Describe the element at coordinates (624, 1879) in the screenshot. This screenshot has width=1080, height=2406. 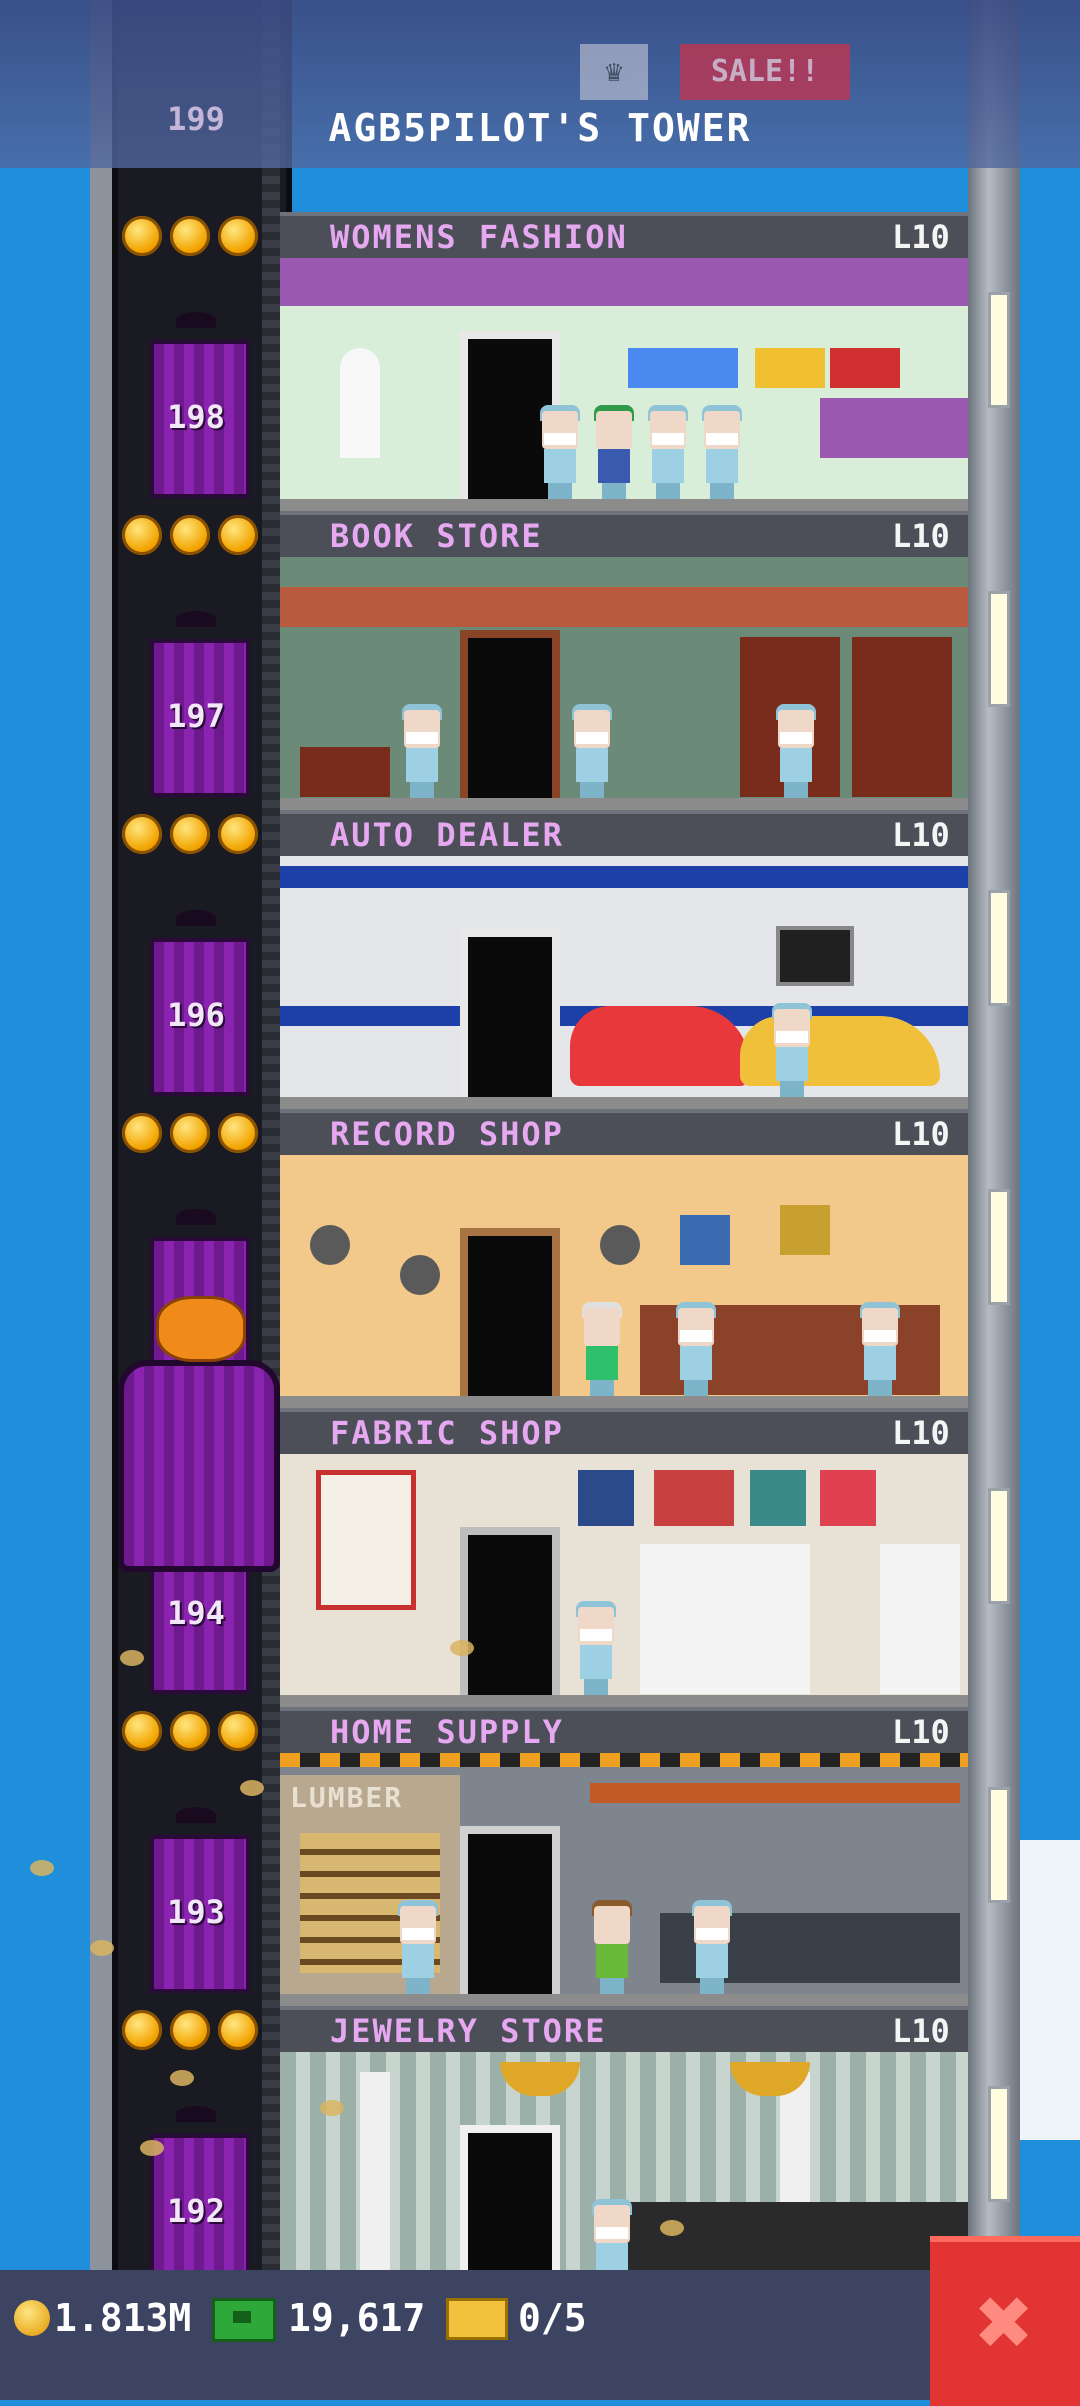
I see `store-room: LUMBER` at that location.